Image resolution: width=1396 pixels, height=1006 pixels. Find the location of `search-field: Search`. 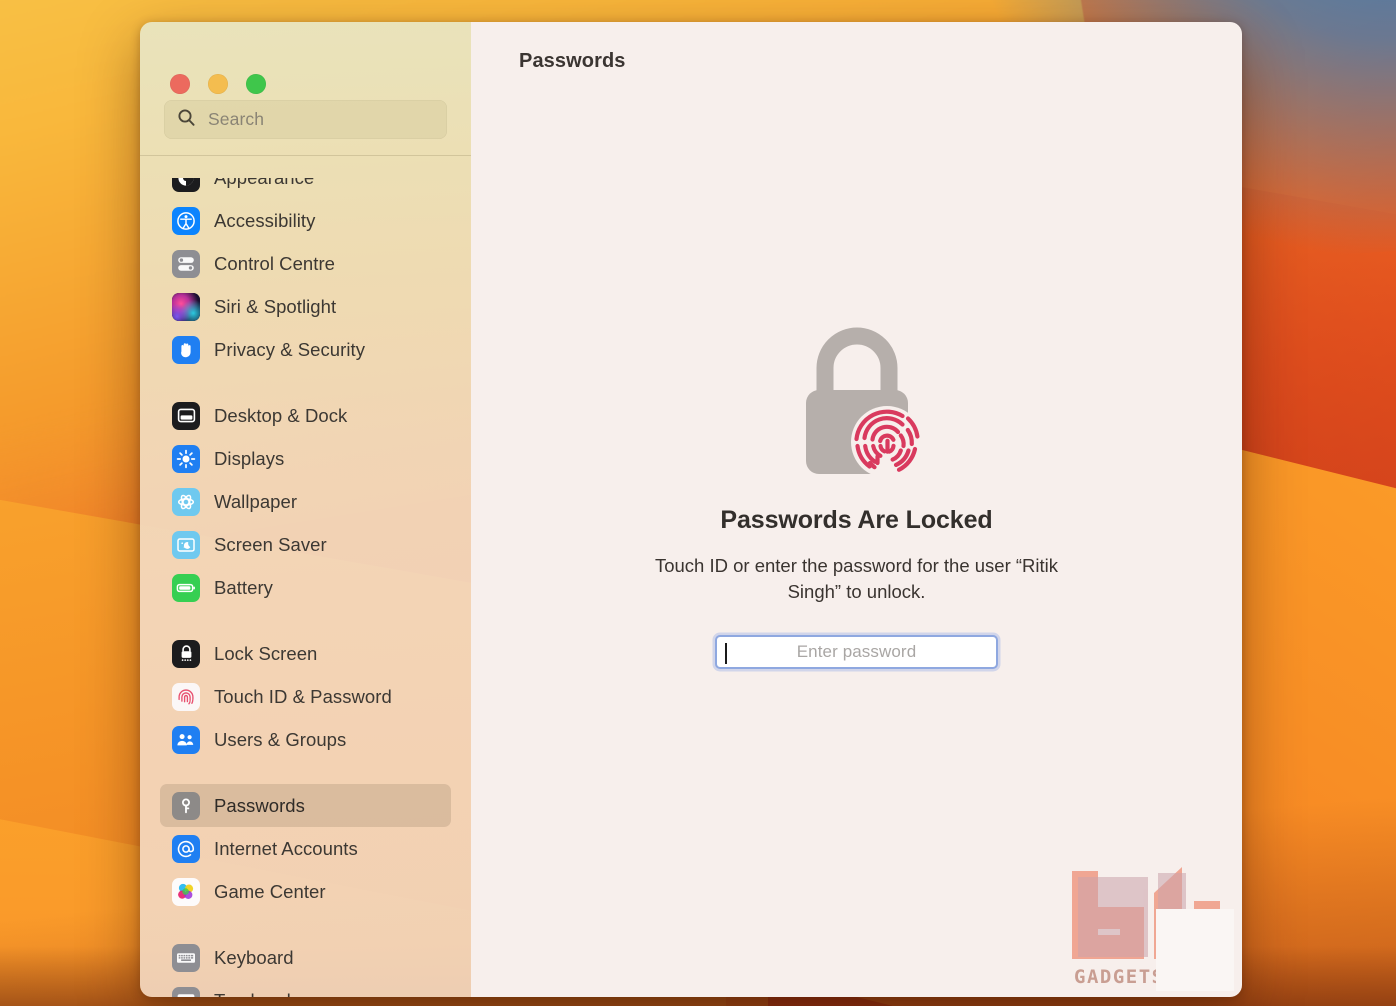

search-field: Search is located at coordinates (305, 119).